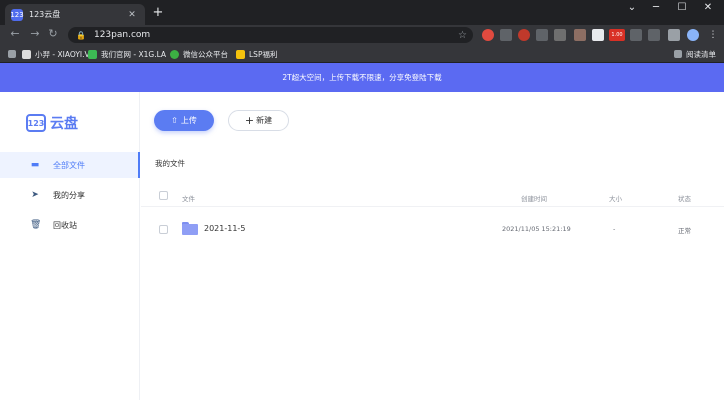 Image resolution: width=724 pixels, height=400 pixels. What do you see at coordinates (708, 7) in the screenshot?
I see `close-window-button: ✕` at bounding box center [708, 7].